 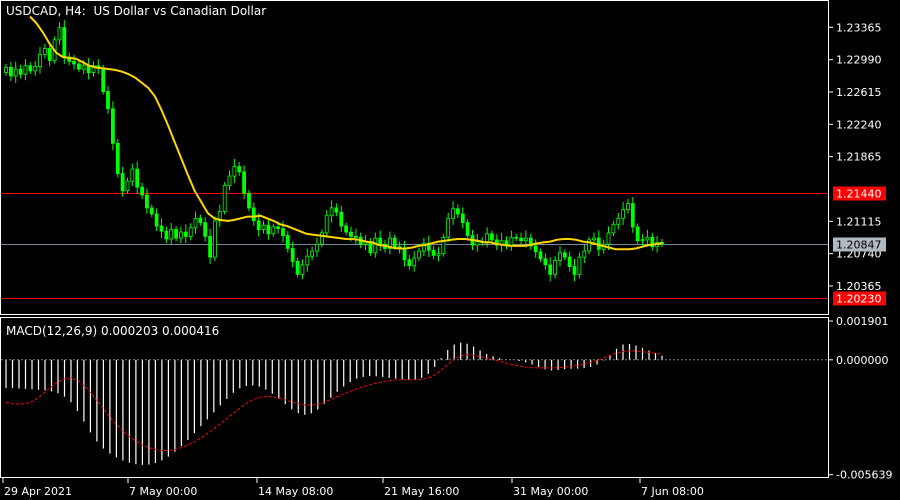 I want to click on time-tick-label: 29 Apr 2021, so click(x=38, y=491).